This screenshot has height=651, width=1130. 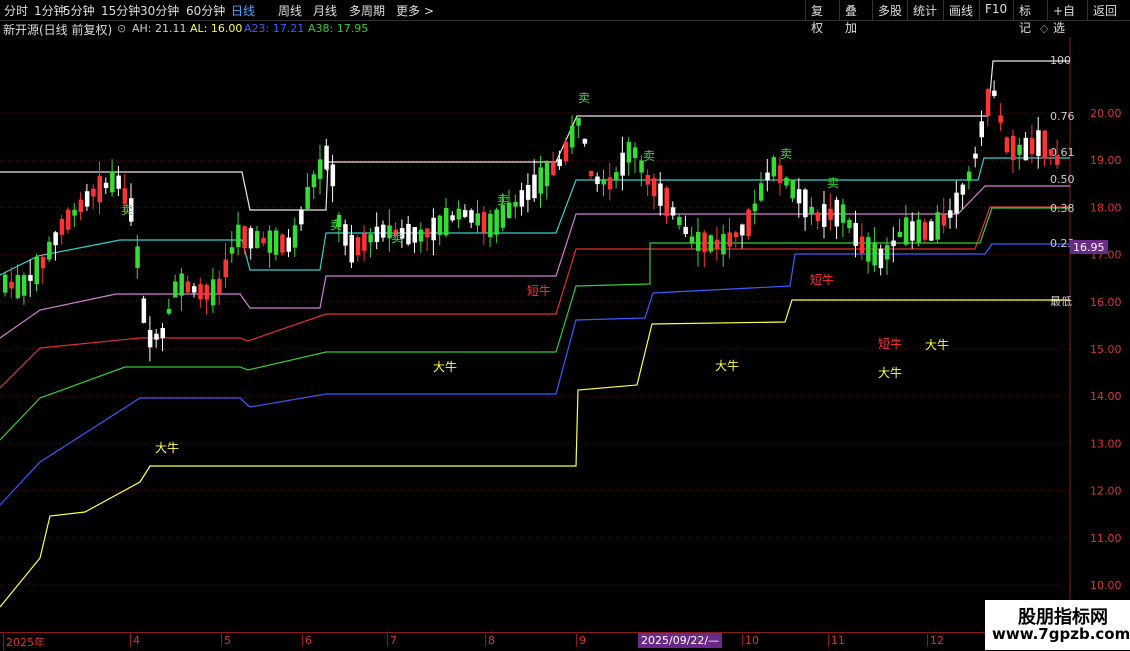 What do you see at coordinates (120, 10) in the screenshot?
I see `period-tab: 15分钟` at bounding box center [120, 10].